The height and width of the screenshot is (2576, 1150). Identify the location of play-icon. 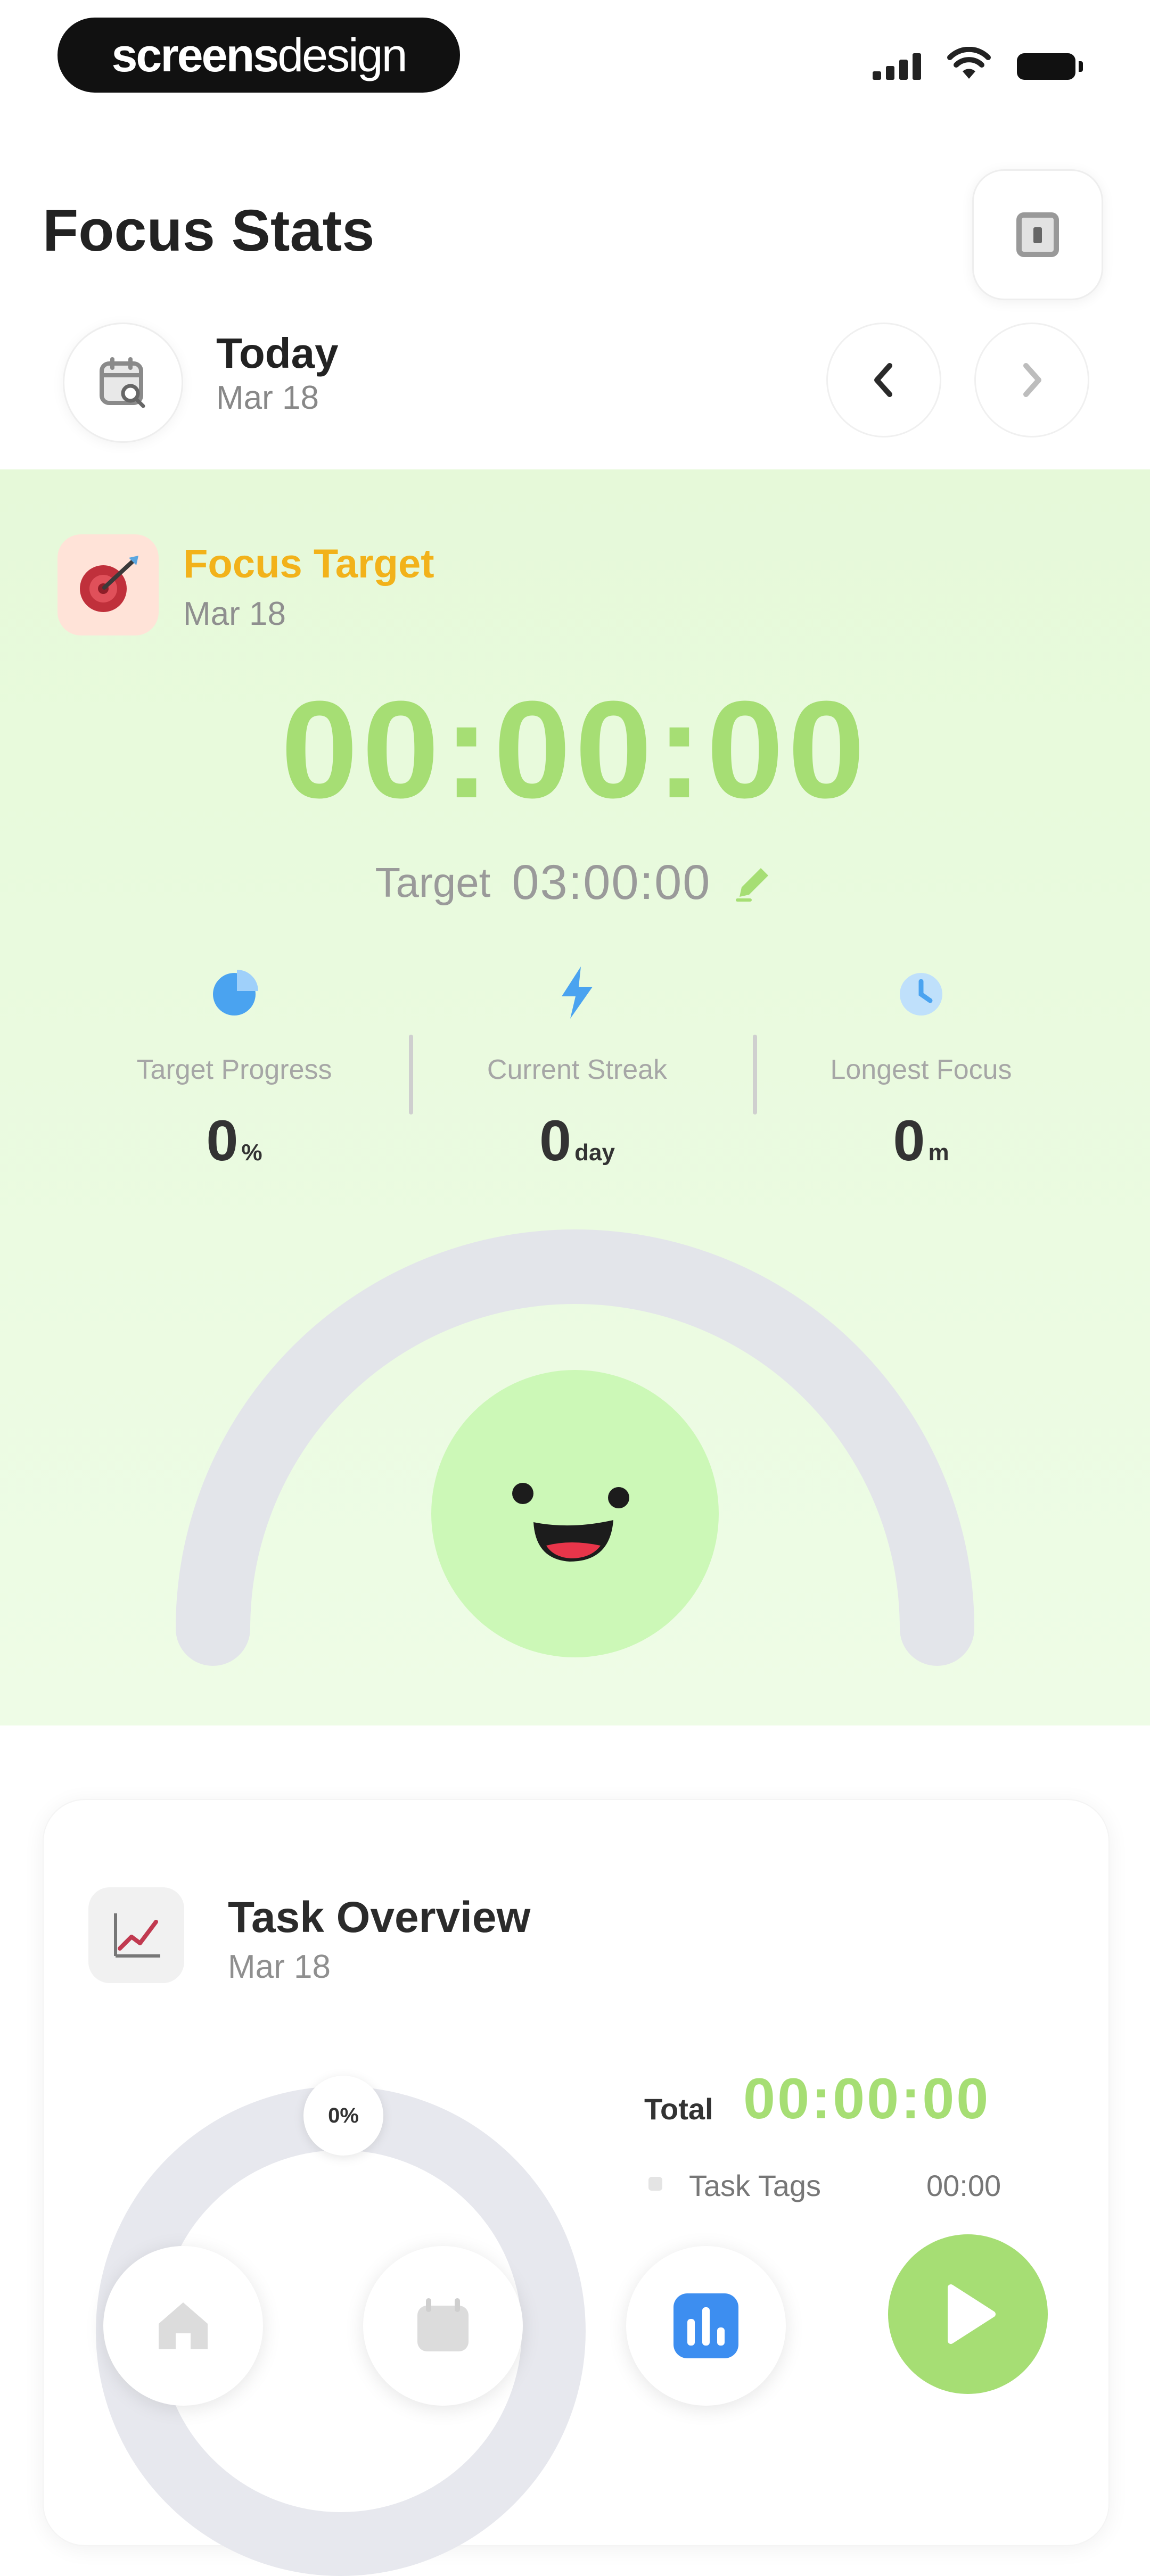
(972, 2314).